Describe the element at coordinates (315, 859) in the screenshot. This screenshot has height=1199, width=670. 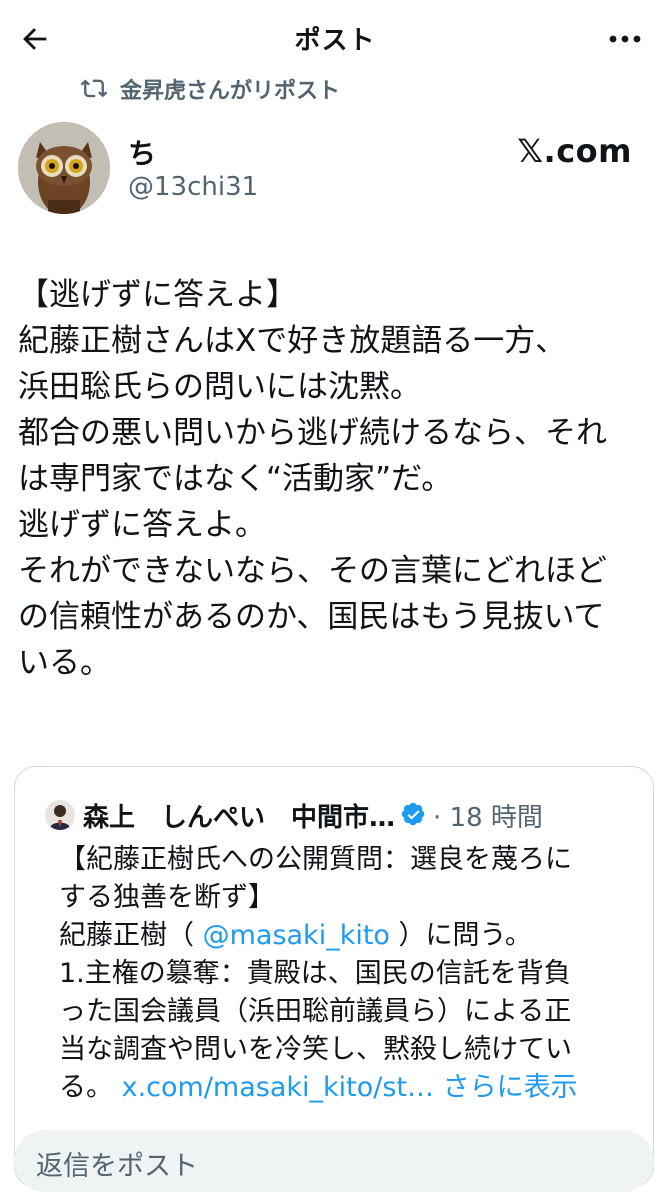
I see `quoted-line: 【紀藤正樹氏への公開質問：選良を蔑ろに` at that location.